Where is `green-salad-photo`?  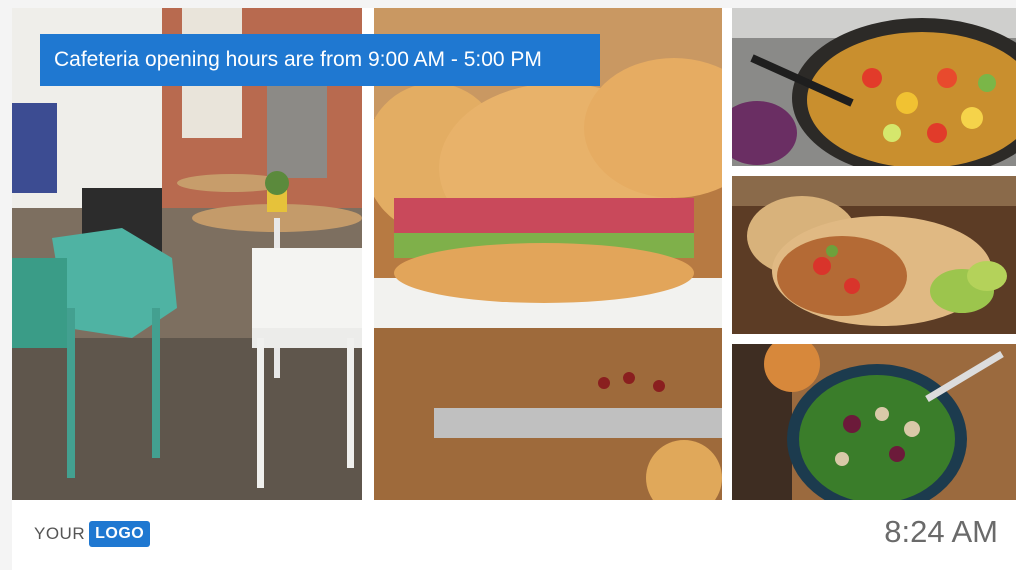
green-salad-photo is located at coordinates (874, 422).